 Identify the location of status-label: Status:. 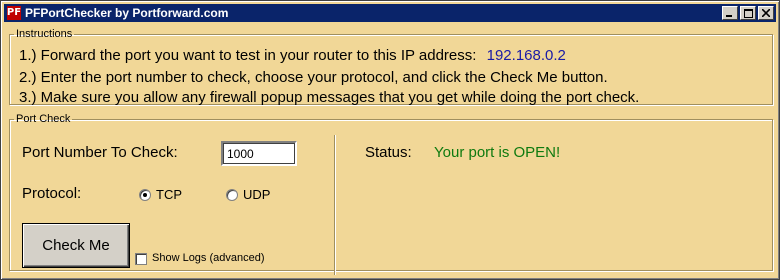
(388, 152).